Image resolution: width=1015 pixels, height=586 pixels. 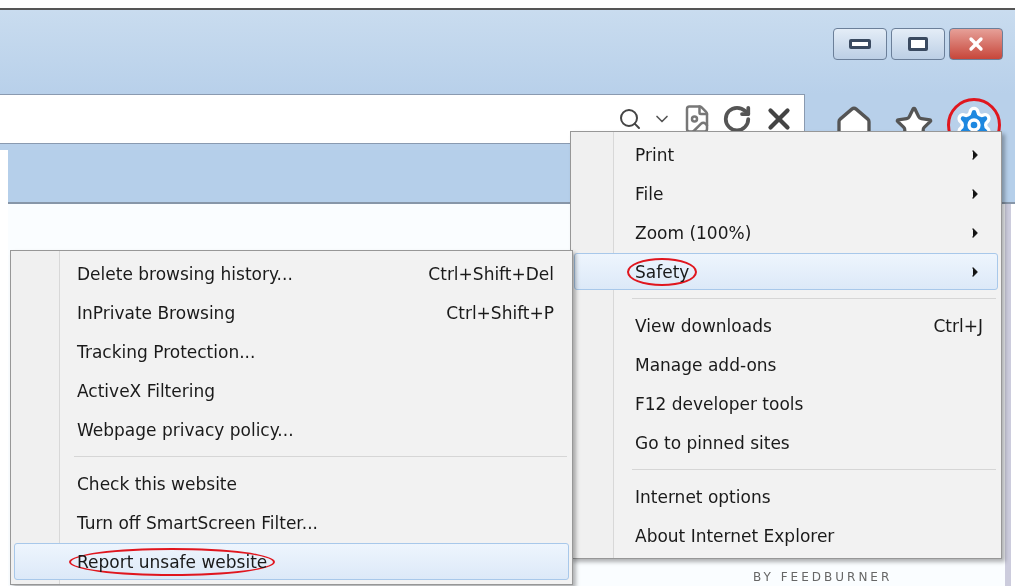 What do you see at coordinates (146, 391) in the screenshot?
I see `menu-item-label: ActiveX Filtering` at bounding box center [146, 391].